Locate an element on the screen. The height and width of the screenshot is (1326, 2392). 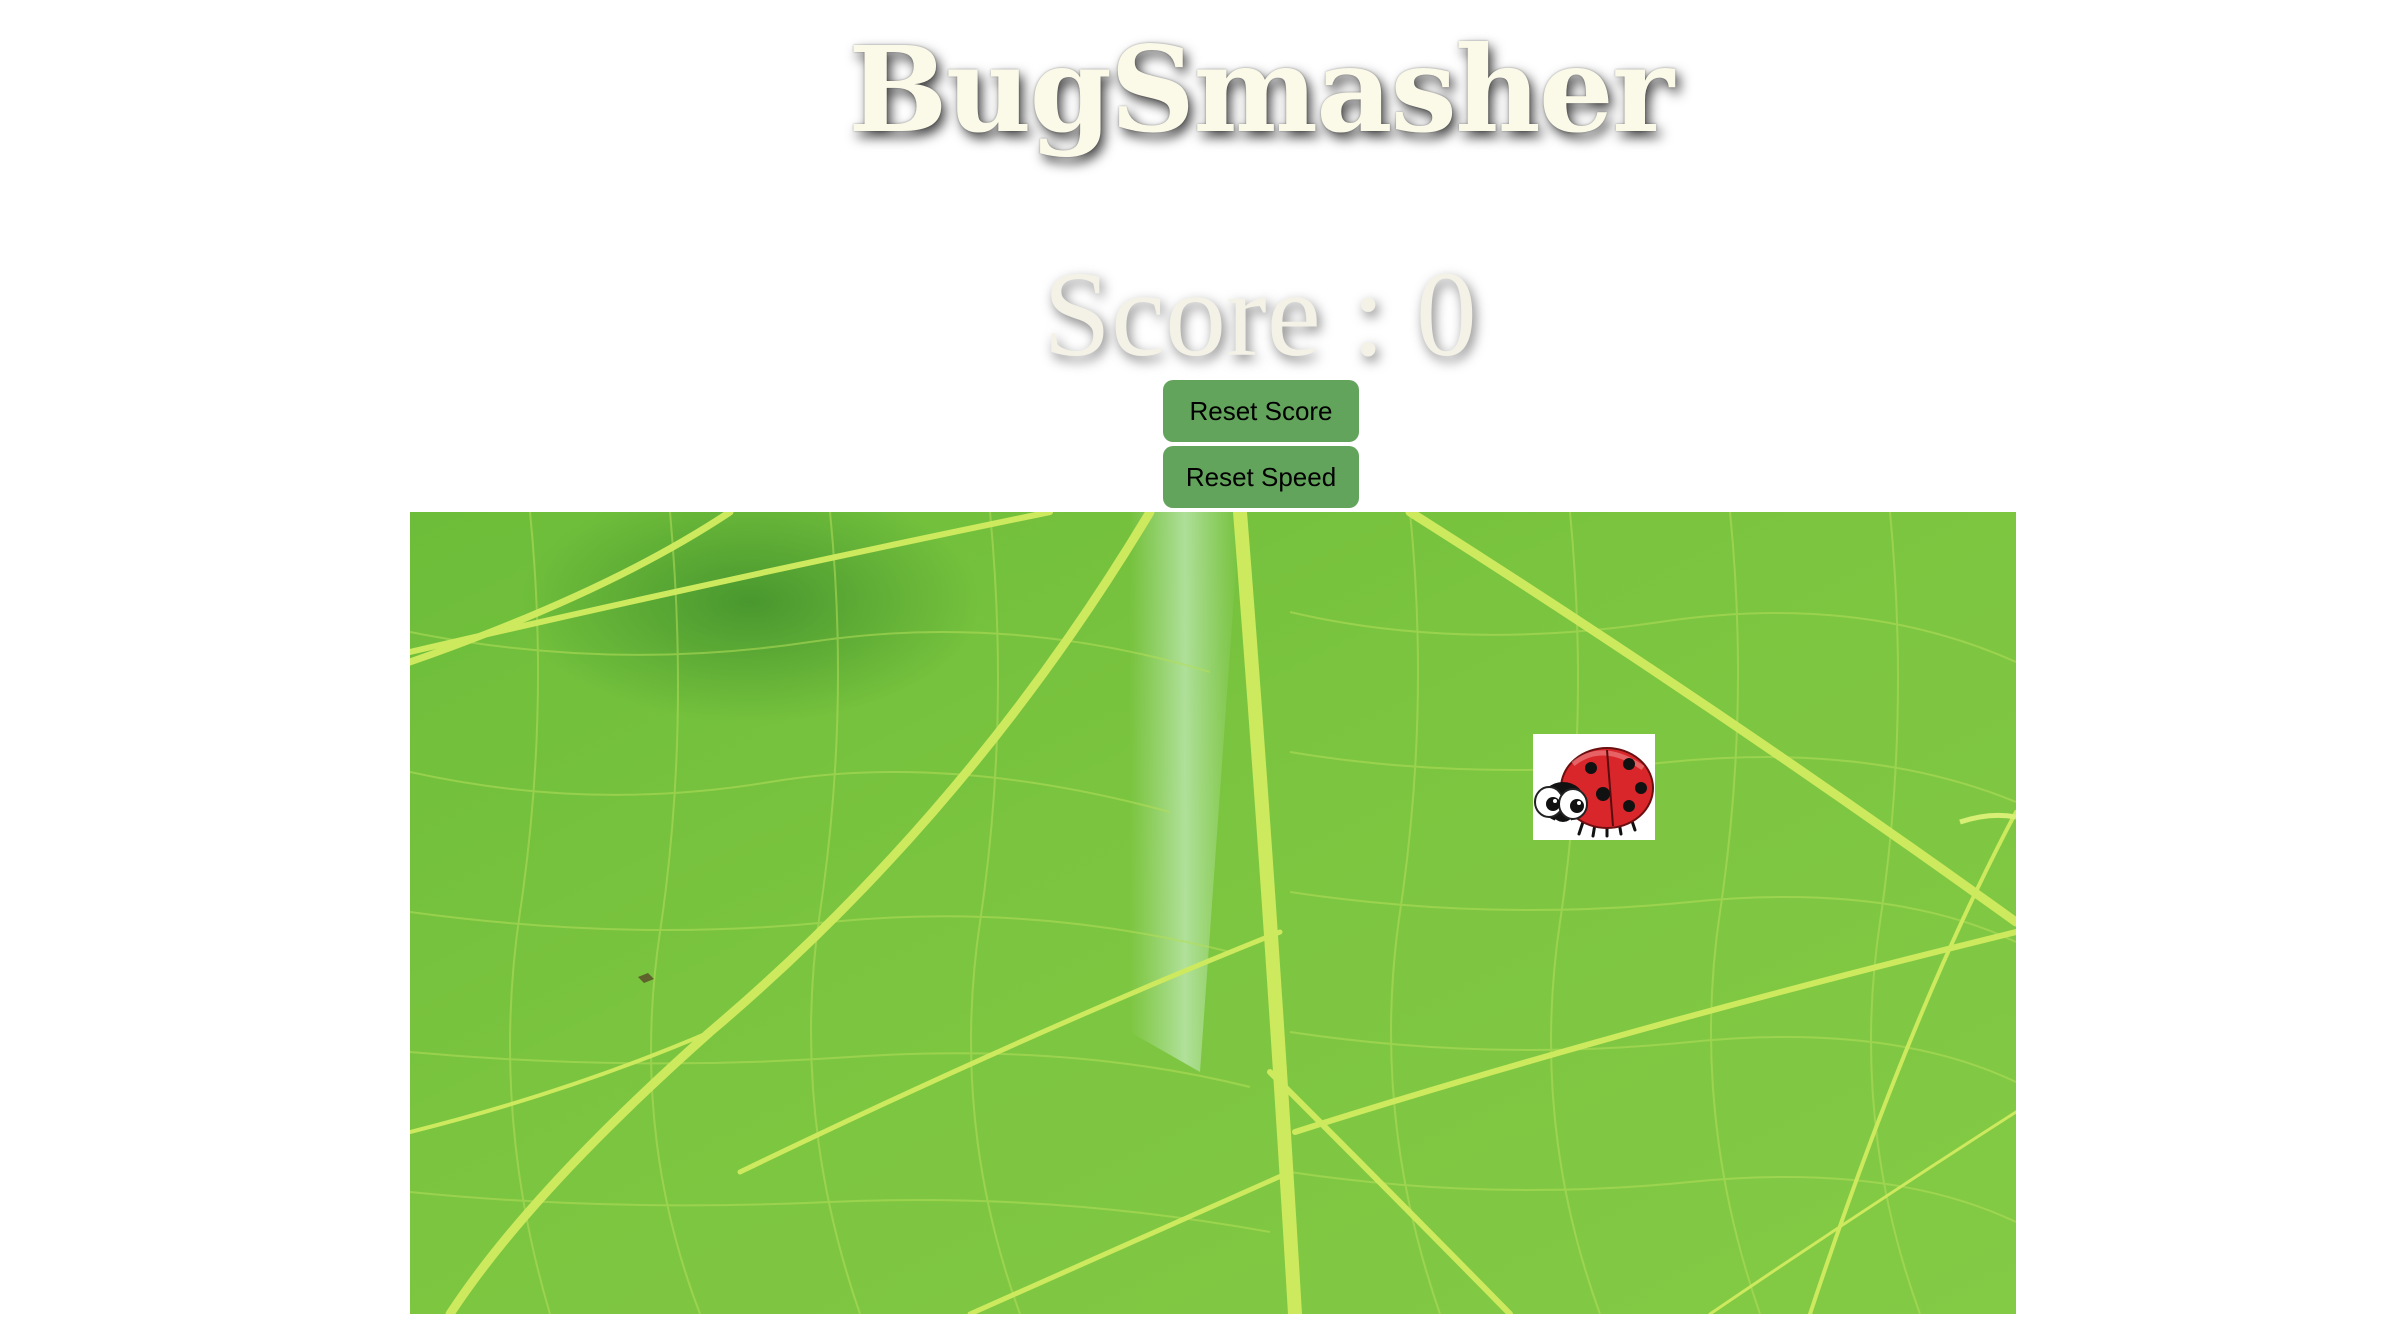
score-display: Score : 0 is located at coordinates (1196, 315).